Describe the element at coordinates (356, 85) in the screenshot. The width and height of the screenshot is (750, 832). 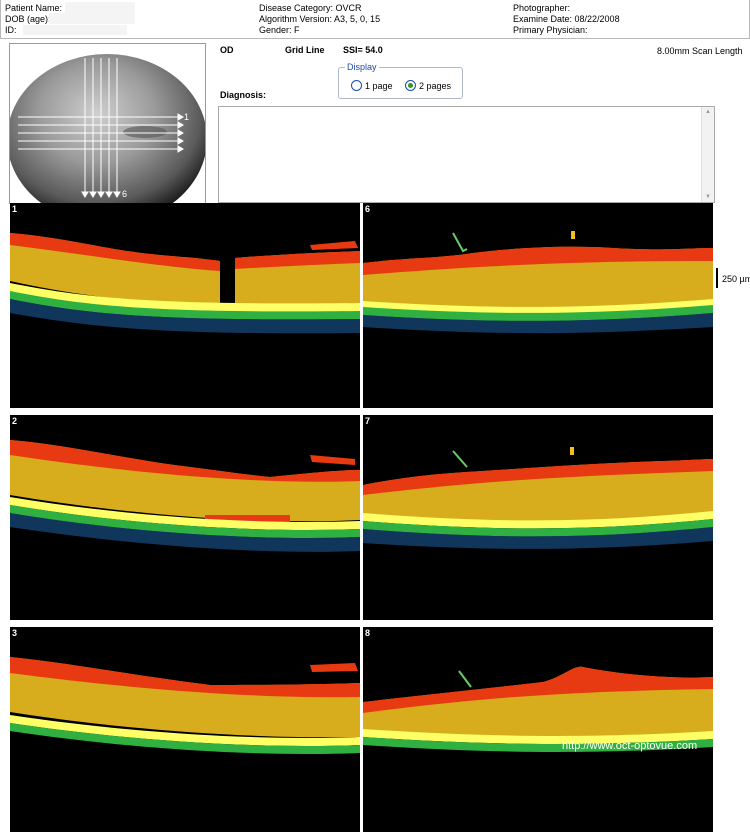
I see `radio-circle-icon` at that location.